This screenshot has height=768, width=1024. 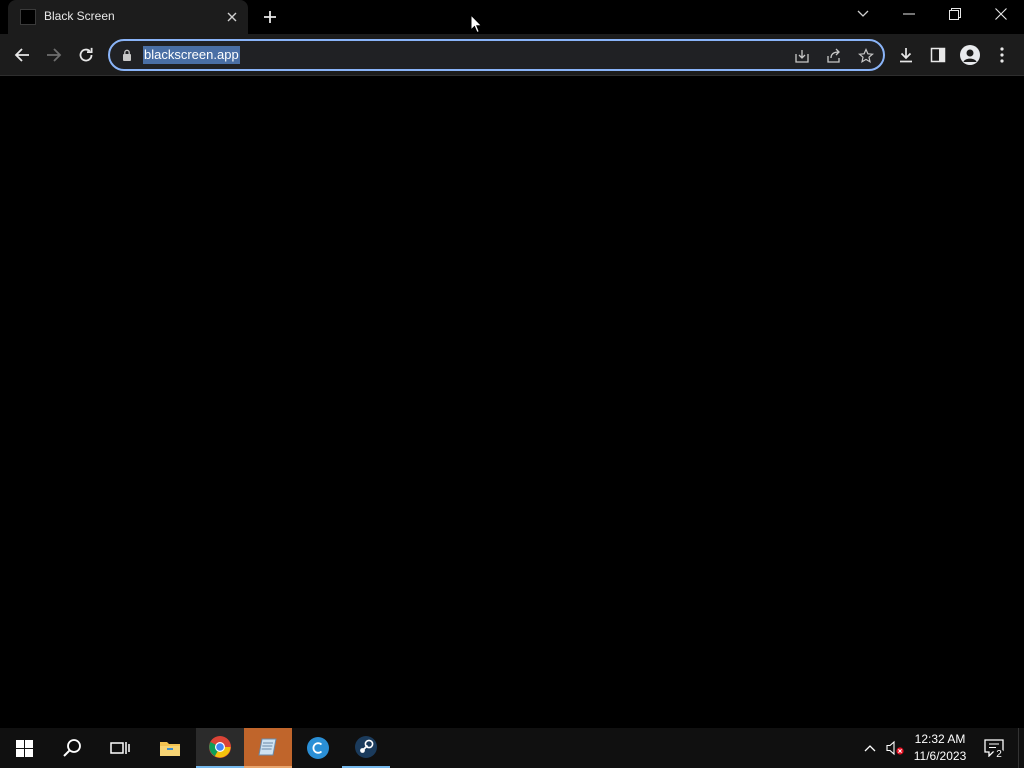 I want to click on minimize-icon, so click(x=909, y=14).